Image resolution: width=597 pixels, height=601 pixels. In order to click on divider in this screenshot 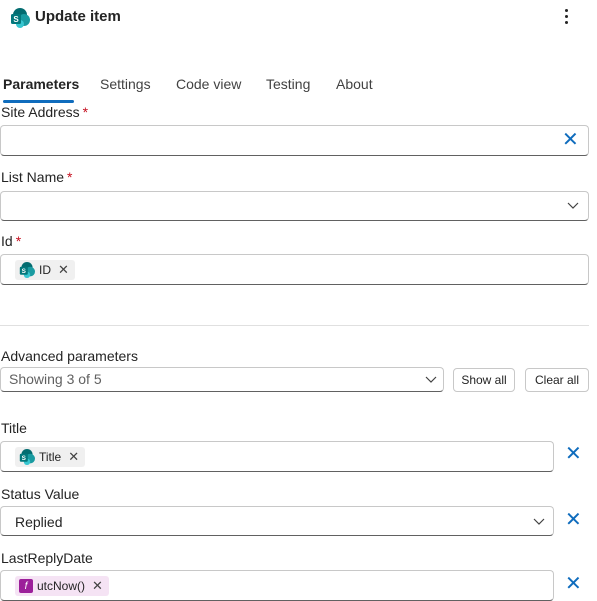, I will do `click(294, 325)`.